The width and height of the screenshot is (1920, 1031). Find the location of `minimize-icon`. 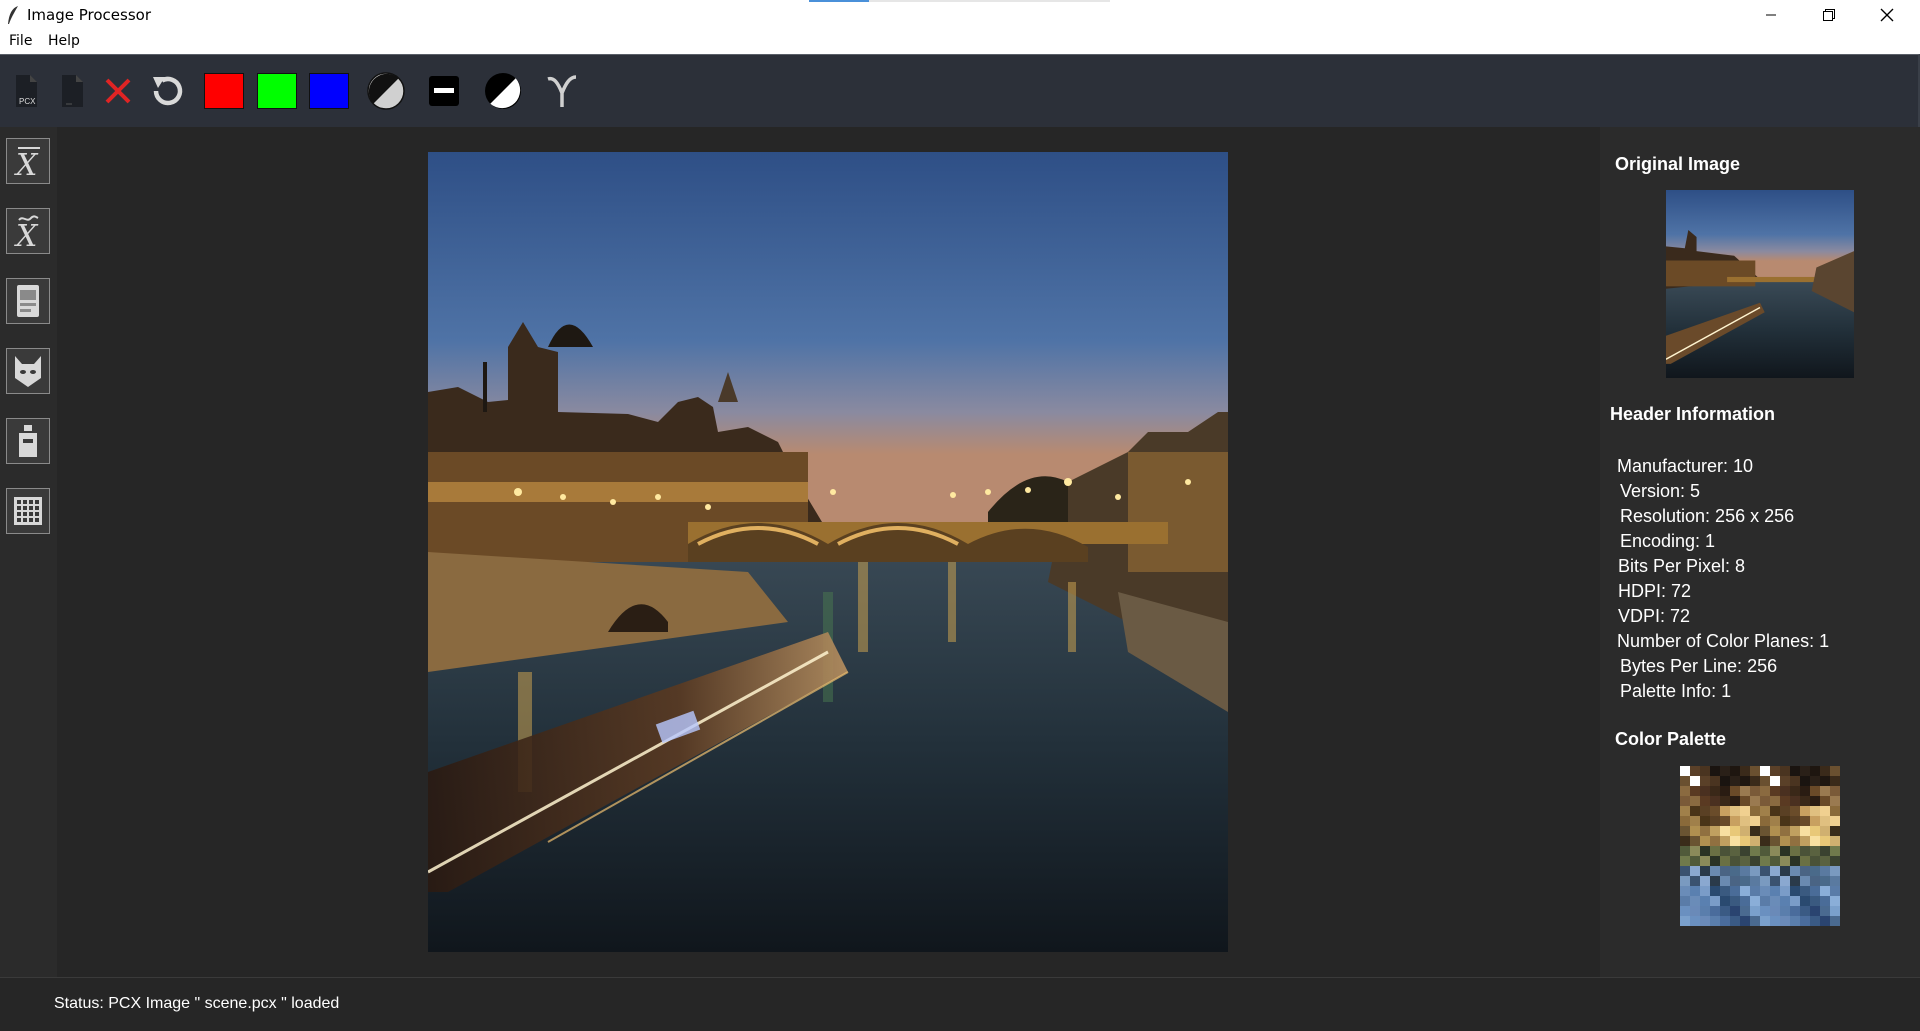

minimize-icon is located at coordinates (1771, 15).